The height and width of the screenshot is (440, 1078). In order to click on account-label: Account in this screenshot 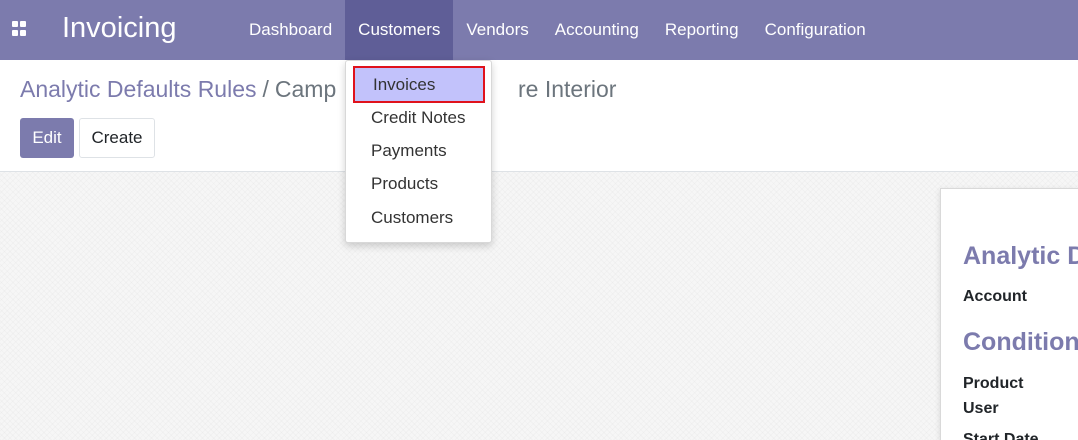, I will do `click(995, 296)`.